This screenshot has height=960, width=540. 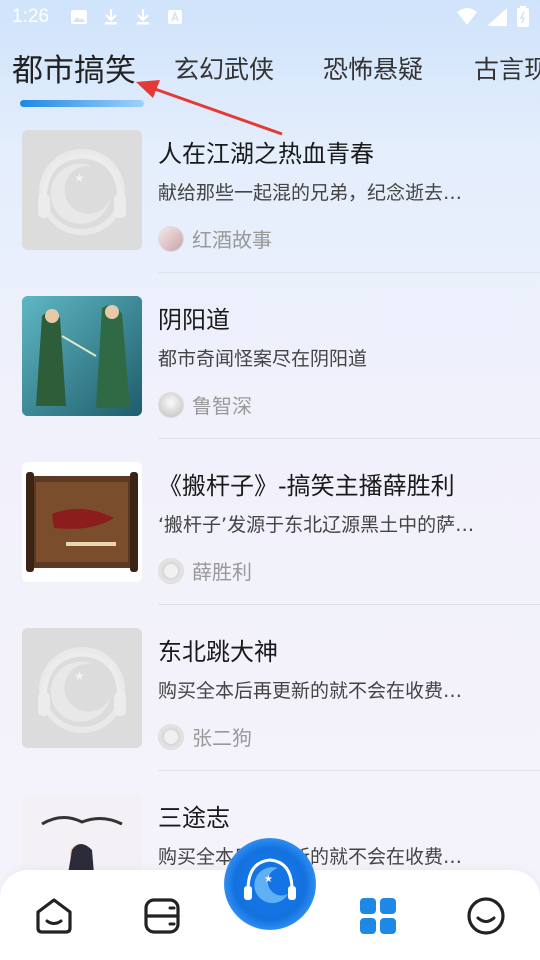 What do you see at coordinates (306, 486) in the screenshot?
I see `book-title: 《搬杆子》-搞笑主播薛胜利` at bounding box center [306, 486].